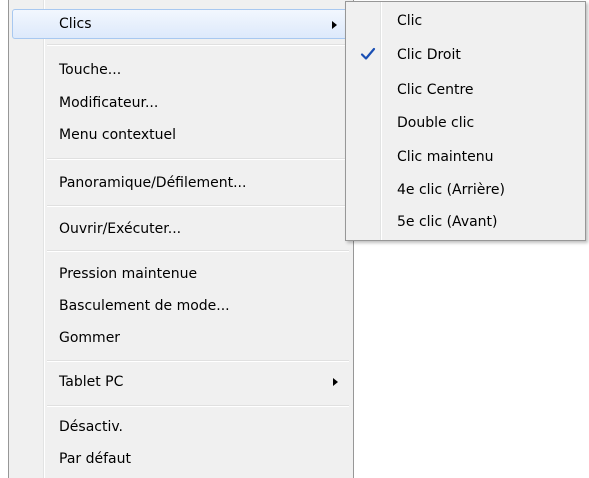 Image resolution: width=589 pixels, height=478 pixels. I want to click on submenu-item-4e-clic: 4e clic (Arrière), so click(465, 190).